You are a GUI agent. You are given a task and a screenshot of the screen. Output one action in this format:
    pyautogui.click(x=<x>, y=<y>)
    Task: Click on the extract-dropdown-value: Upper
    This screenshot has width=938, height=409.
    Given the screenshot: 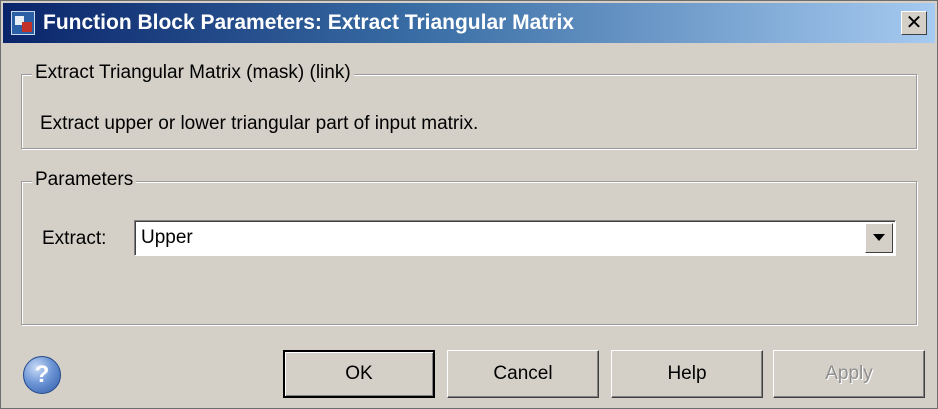 What is the action you would take?
    pyautogui.click(x=167, y=237)
    